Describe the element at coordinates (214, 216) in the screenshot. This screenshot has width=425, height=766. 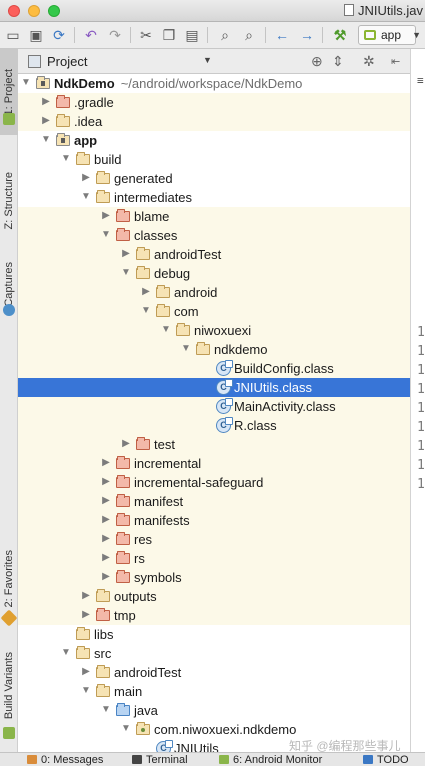
I see `tree-row: ▶ blame` at that location.